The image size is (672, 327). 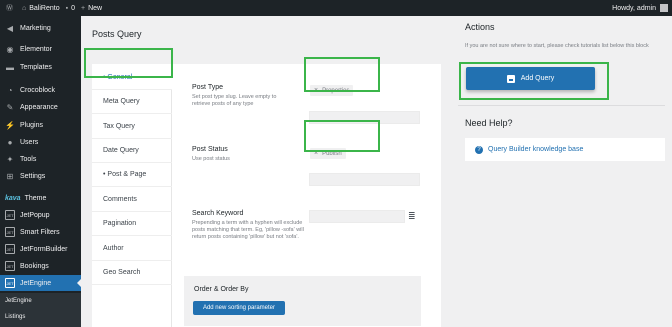 What do you see at coordinates (412, 216) in the screenshot?
I see `database-icon: ≣` at bounding box center [412, 216].